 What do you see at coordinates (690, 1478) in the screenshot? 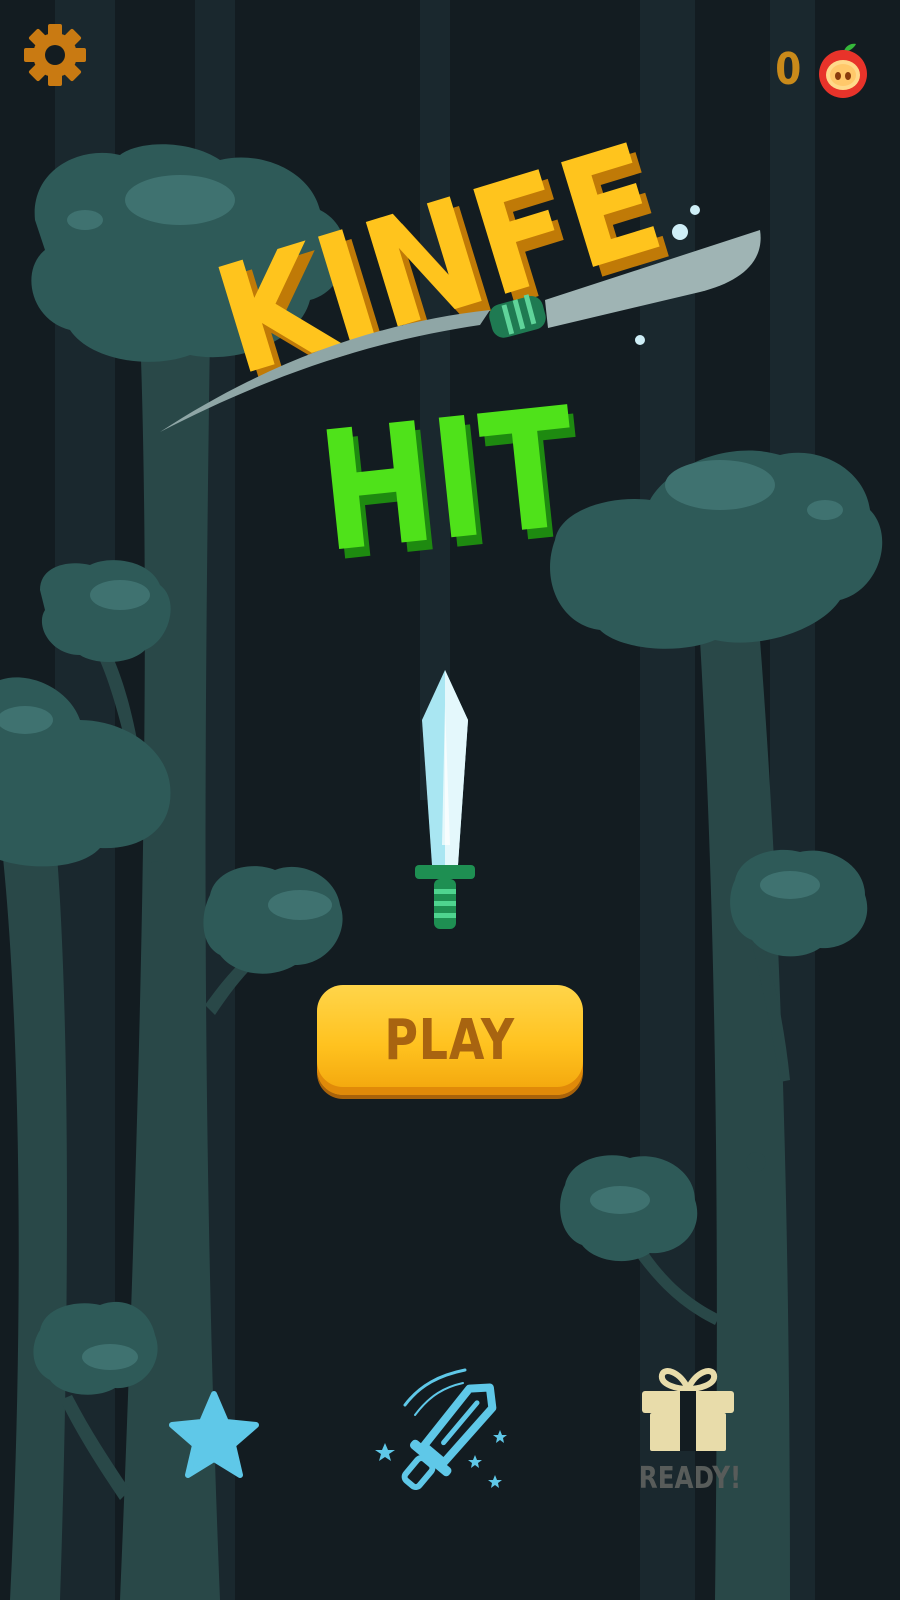
I see `gift-status-label: READY!` at bounding box center [690, 1478].